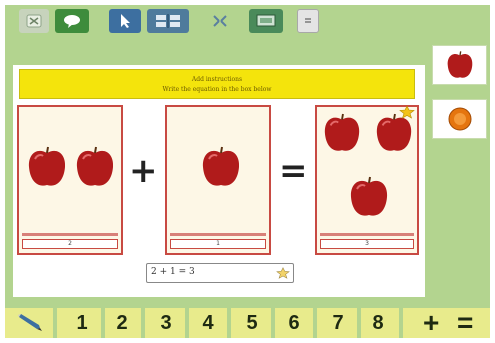 Image resolution: width=495 pixels, height=343 pixels. I want to click on orange-tile, so click(459, 119).